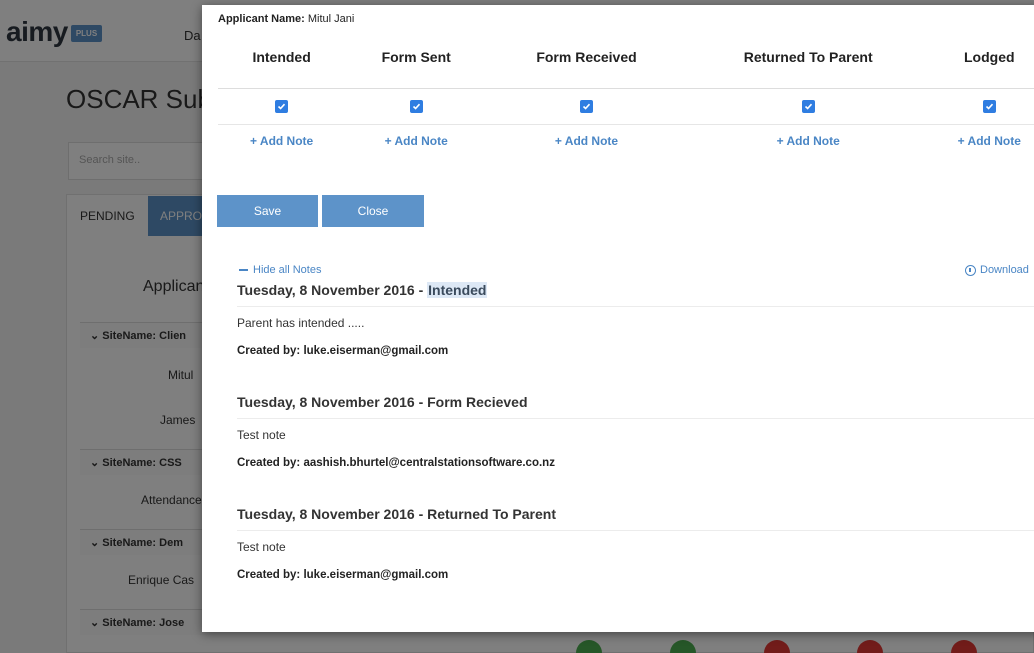 This screenshot has height=653, width=1034. I want to click on note-title: Tuesday, 8 November 2016 - Intended, so click(635, 294).